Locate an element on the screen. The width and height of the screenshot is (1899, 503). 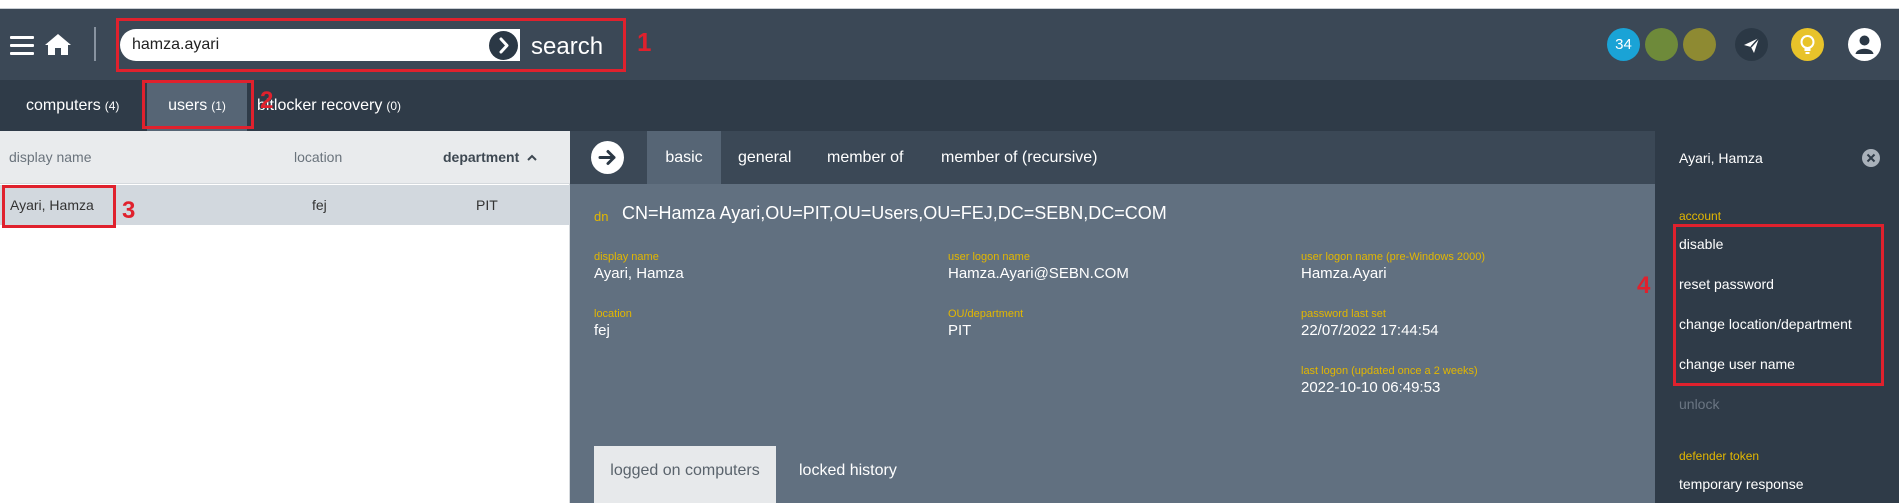
tab-general: general is located at coordinates (764, 157).